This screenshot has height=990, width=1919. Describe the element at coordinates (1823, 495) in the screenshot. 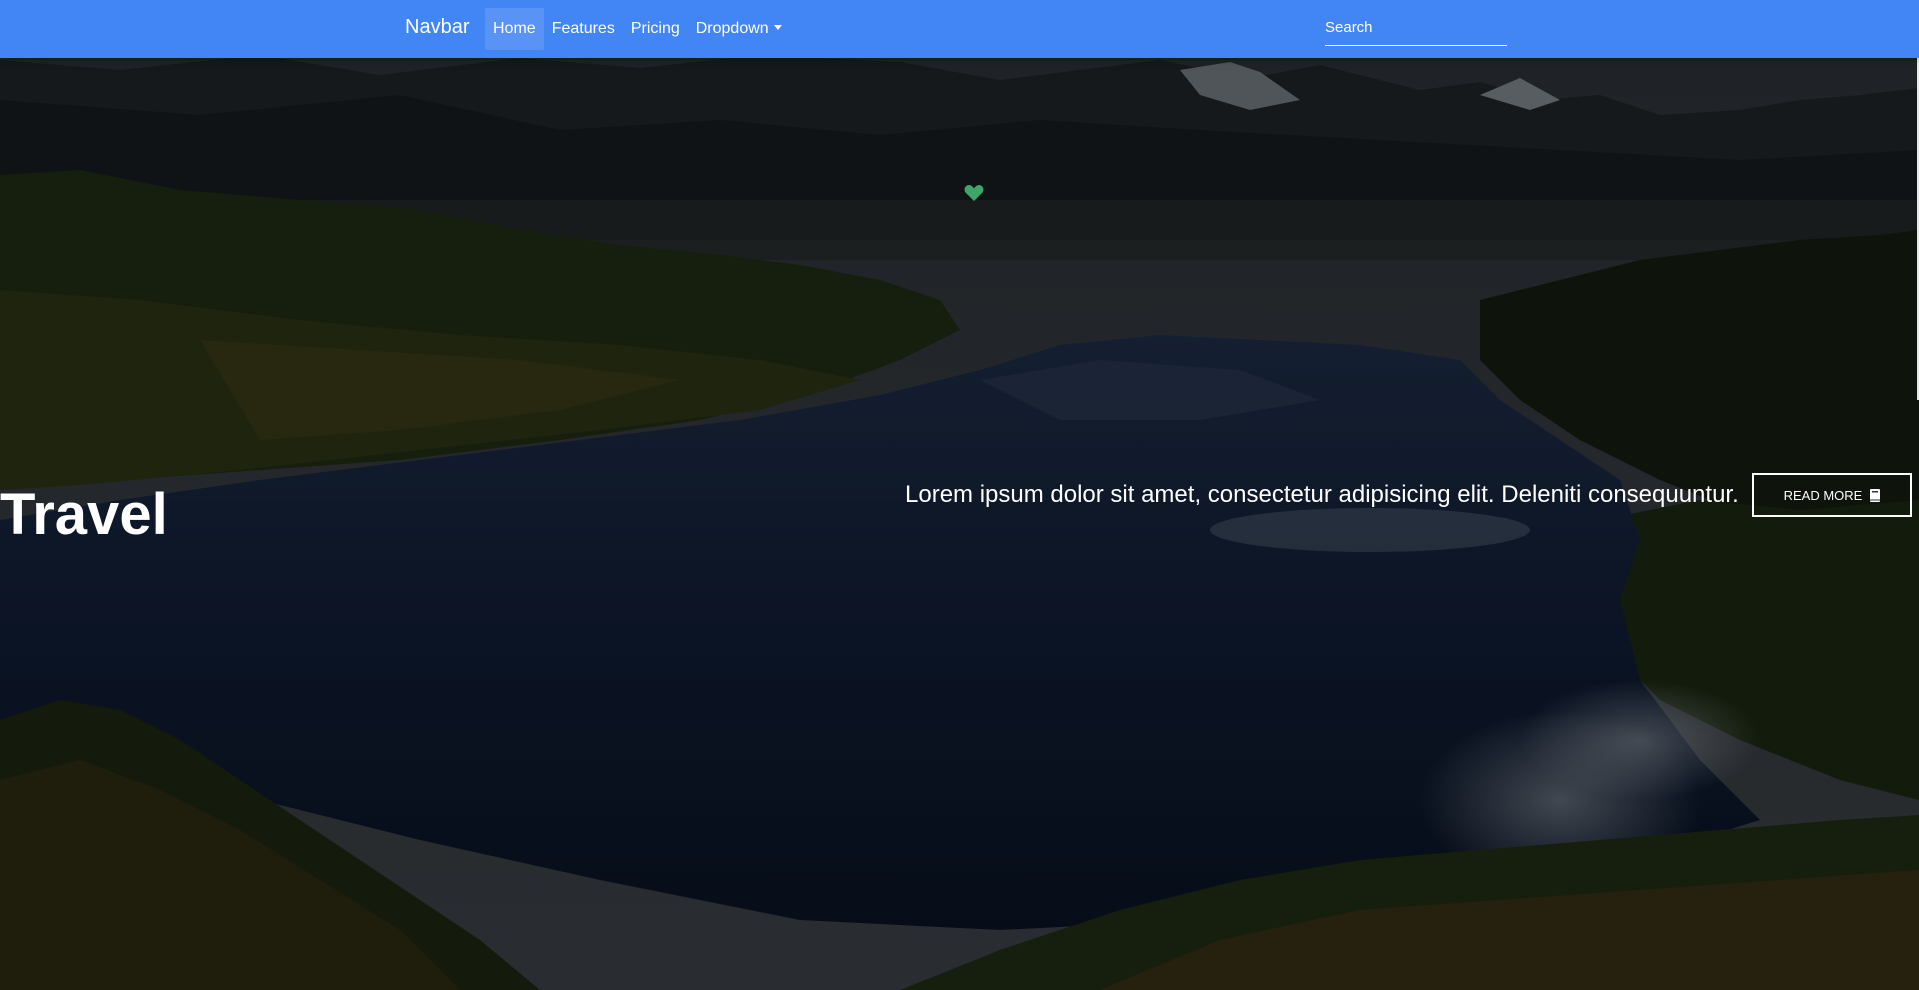

I see `read-more-label: Read more` at that location.